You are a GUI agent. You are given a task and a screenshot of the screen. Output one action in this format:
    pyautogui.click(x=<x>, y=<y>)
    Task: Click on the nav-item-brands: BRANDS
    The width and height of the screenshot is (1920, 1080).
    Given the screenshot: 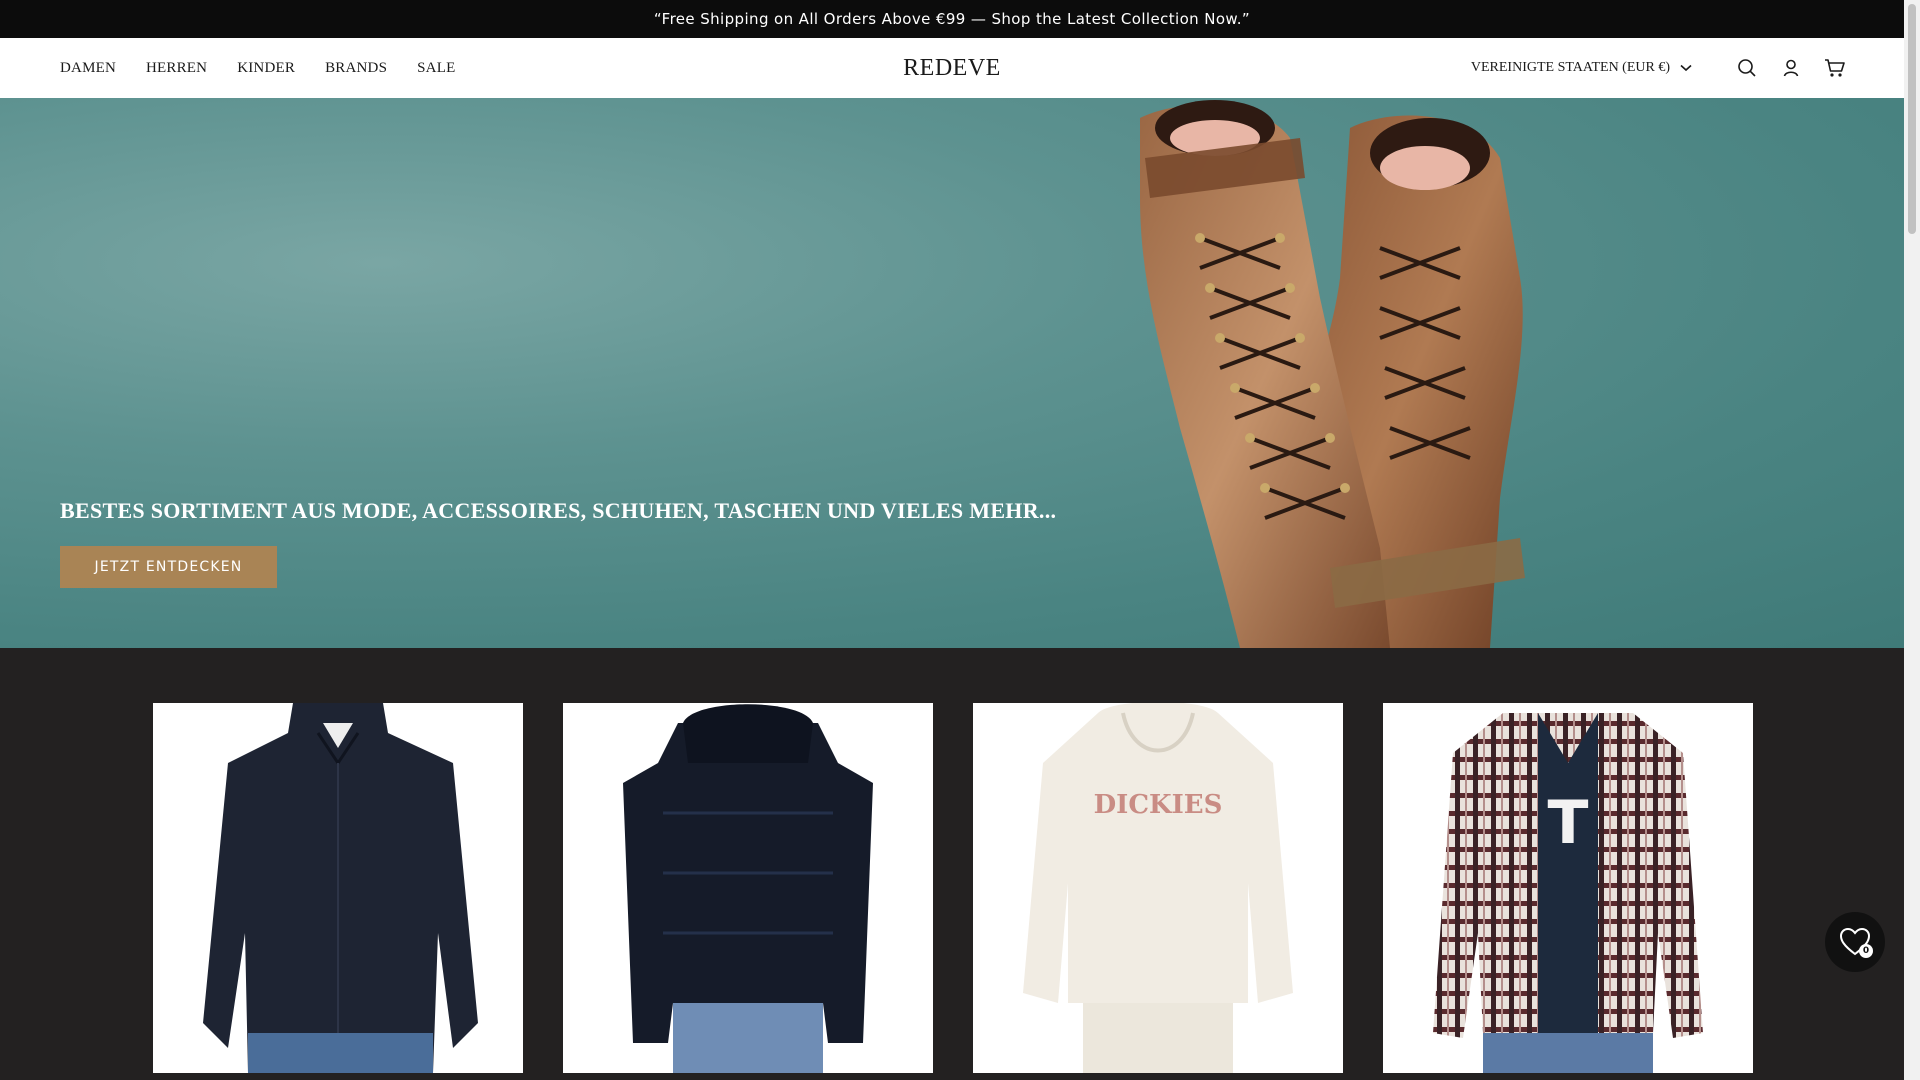 What is the action you would take?
    pyautogui.click(x=356, y=68)
    